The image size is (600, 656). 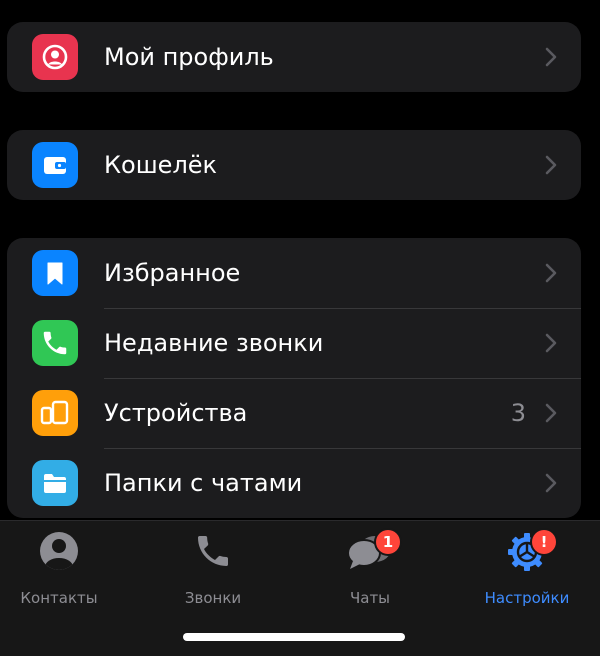 I want to click on settings-row-label: Папки с чатами, so click(x=203, y=483).